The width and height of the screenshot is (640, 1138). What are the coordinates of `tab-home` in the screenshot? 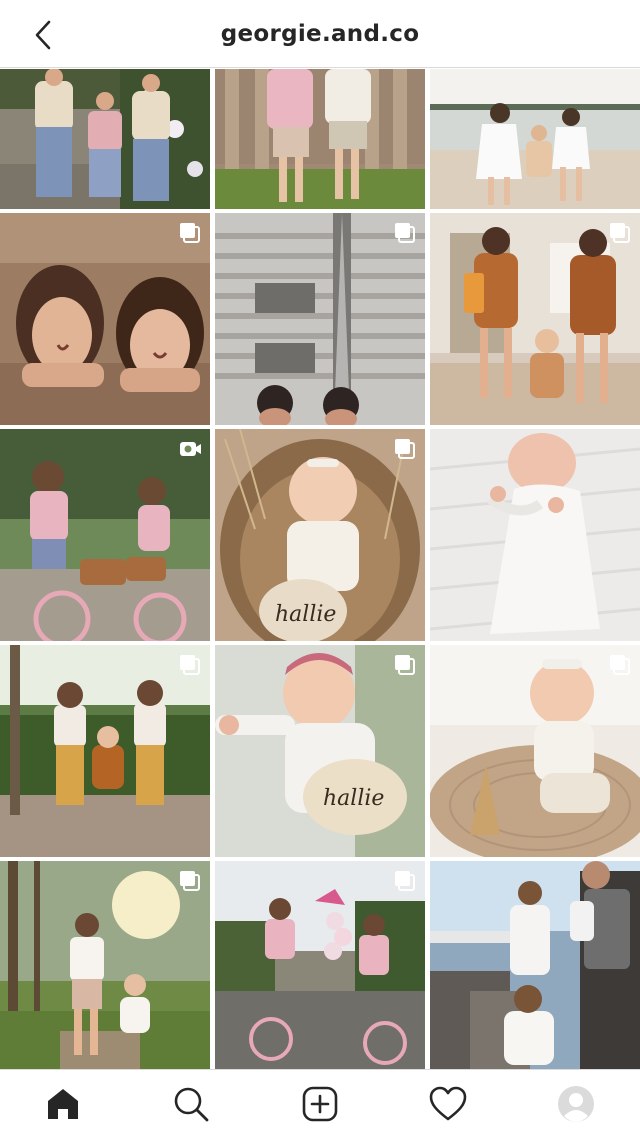 It's located at (63, 1104).